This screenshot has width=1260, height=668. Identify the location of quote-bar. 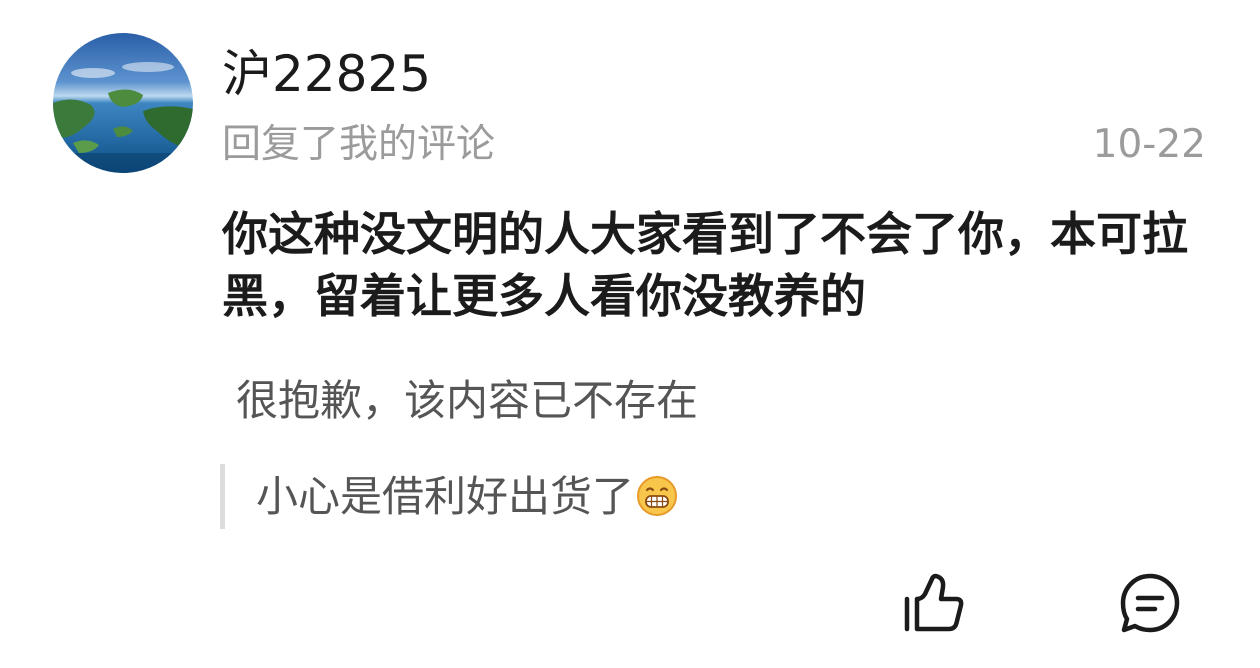
(222, 496).